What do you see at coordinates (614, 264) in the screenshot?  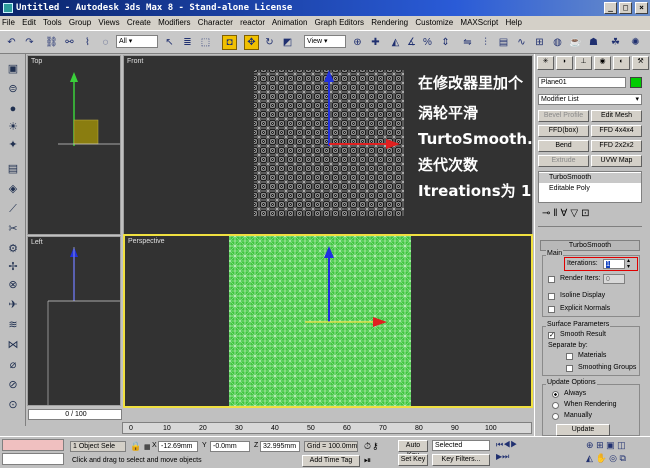 I see `iterations-input: 1` at bounding box center [614, 264].